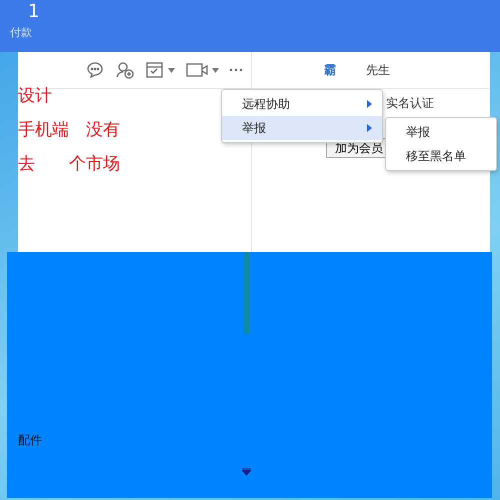 The image size is (500, 500). What do you see at coordinates (30, 440) in the screenshot?
I see `accessories-label: 配件` at bounding box center [30, 440].